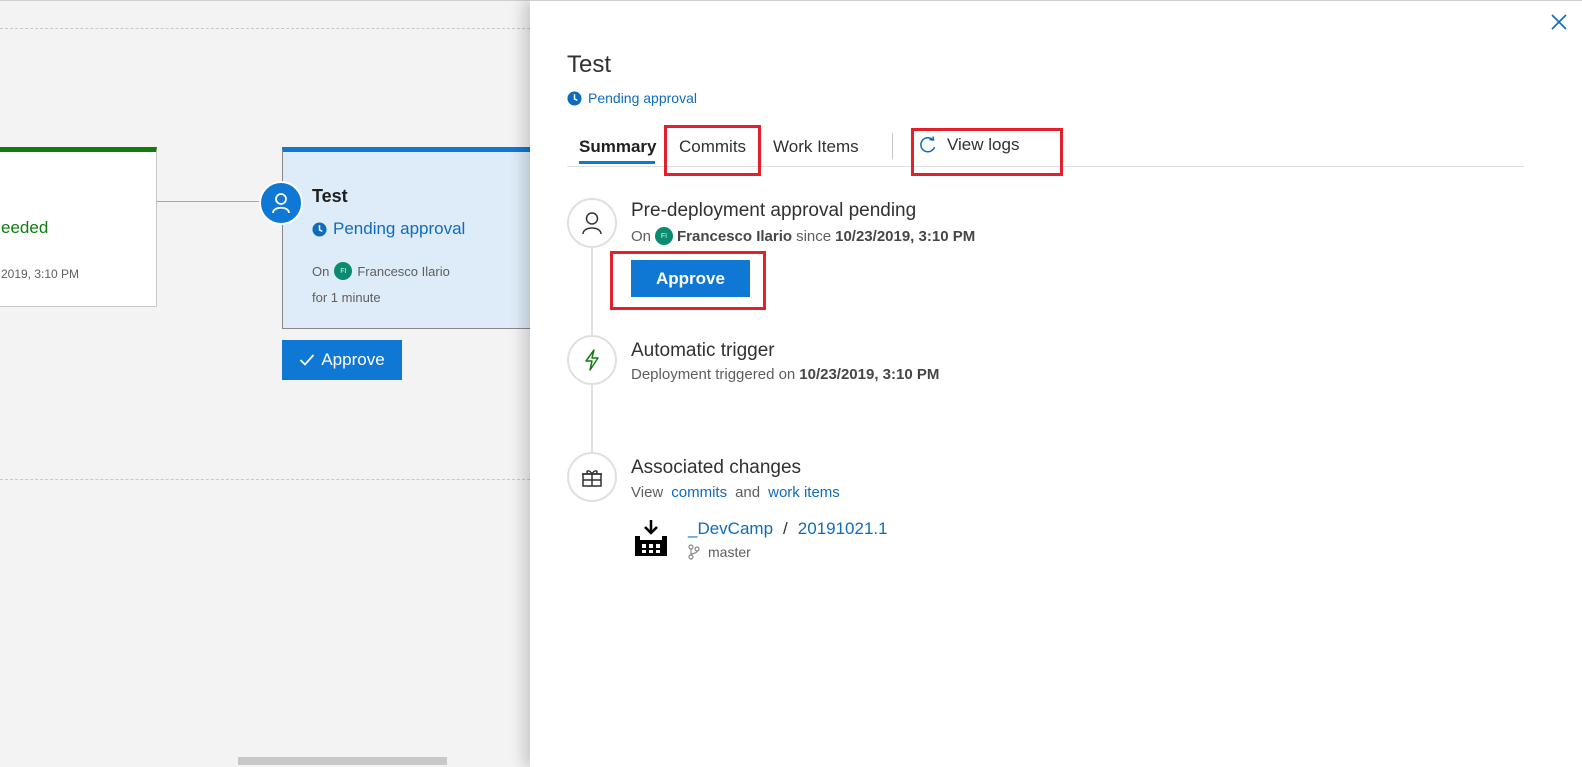 This screenshot has width=1582, height=767. I want to click on gift-icon, so click(592, 478).